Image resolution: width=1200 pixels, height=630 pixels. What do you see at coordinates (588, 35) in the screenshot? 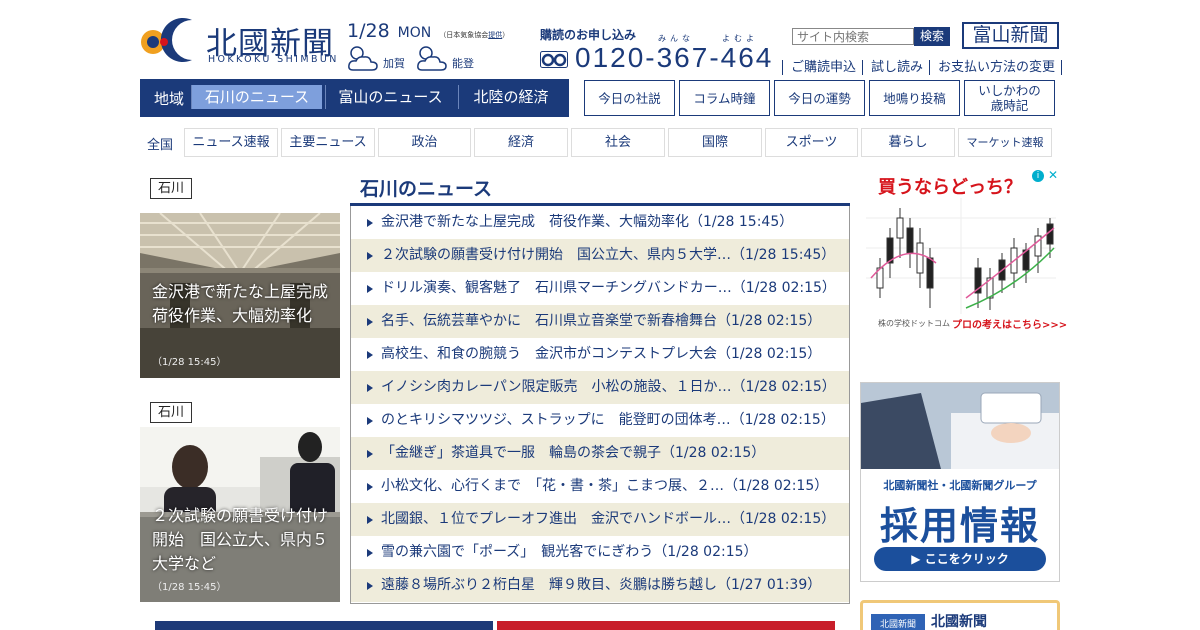
I see `subscribe-title: 購読のお申し込み` at bounding box center [588, 35].